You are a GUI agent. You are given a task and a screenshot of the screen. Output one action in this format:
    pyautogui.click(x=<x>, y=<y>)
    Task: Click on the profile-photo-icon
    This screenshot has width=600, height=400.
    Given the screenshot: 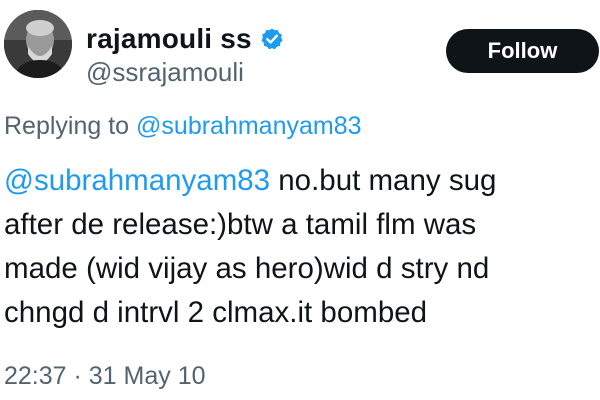 What is the action you would take?
    pyautogui.click(x=38, y=44)
    